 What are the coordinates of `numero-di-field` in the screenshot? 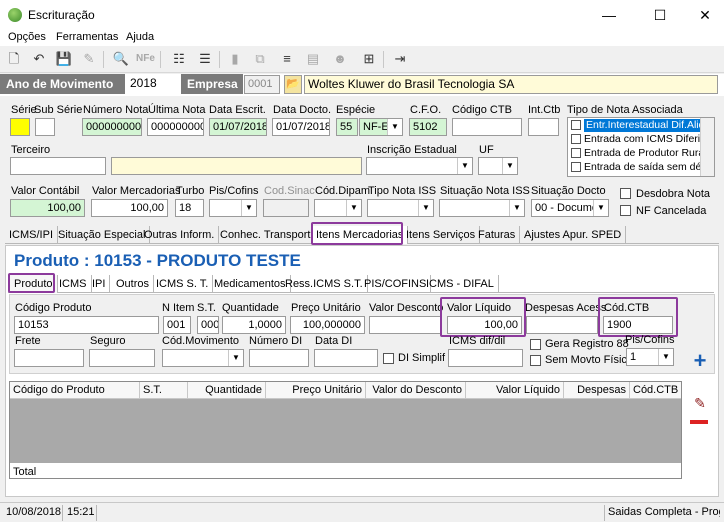 It's located at (279, 358).